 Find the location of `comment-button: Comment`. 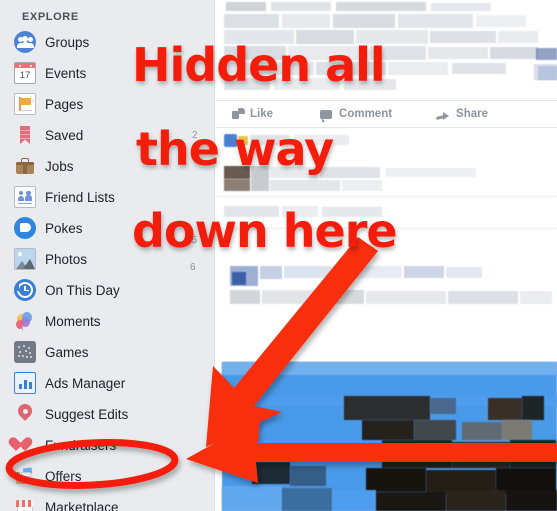

comment-button: Comment is located at coordinates (356, 114).